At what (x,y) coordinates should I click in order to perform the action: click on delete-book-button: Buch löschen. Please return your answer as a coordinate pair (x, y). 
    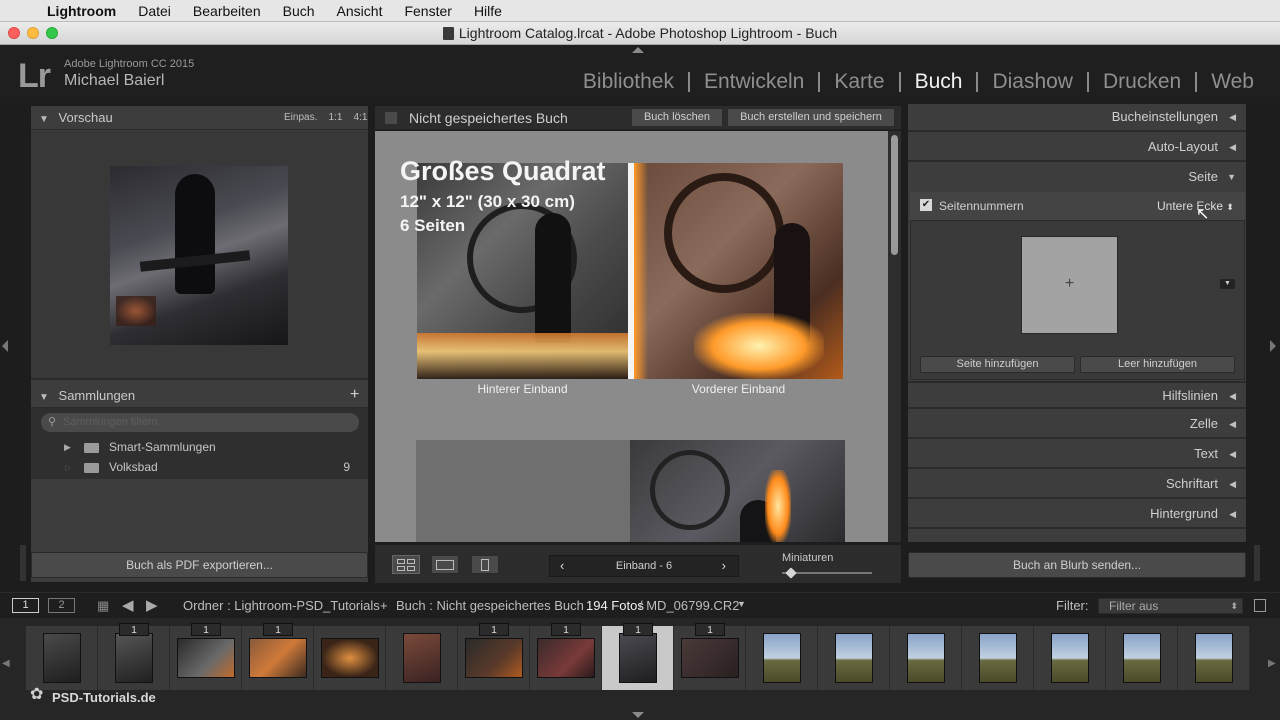
    Looking at the image, I should click on (677, 117).